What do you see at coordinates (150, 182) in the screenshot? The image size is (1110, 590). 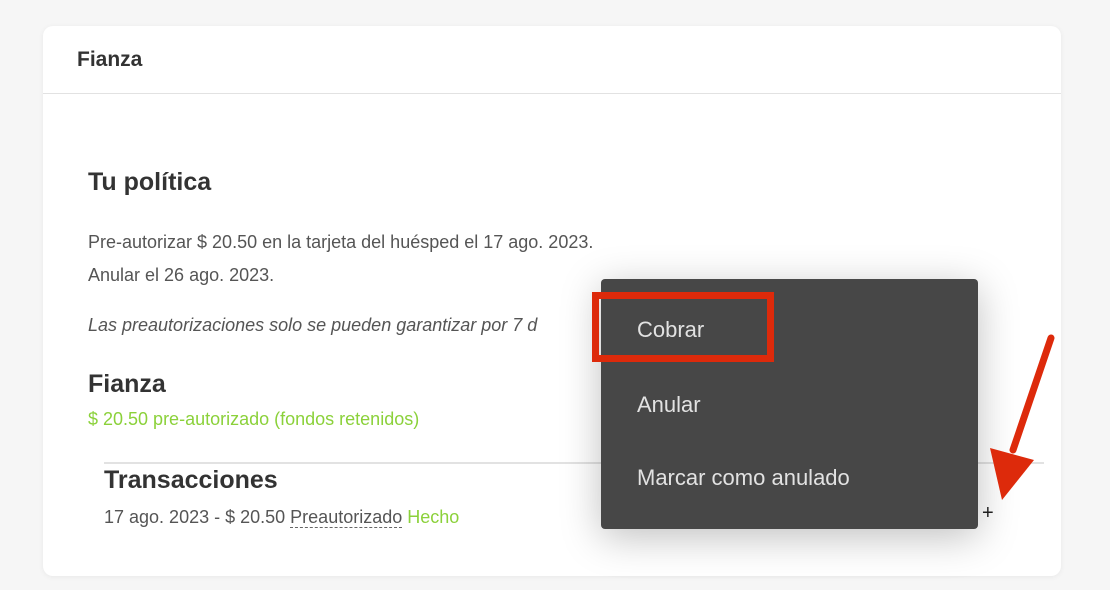 I see `policy-title: Tu política` at bounding box center [150, 182].